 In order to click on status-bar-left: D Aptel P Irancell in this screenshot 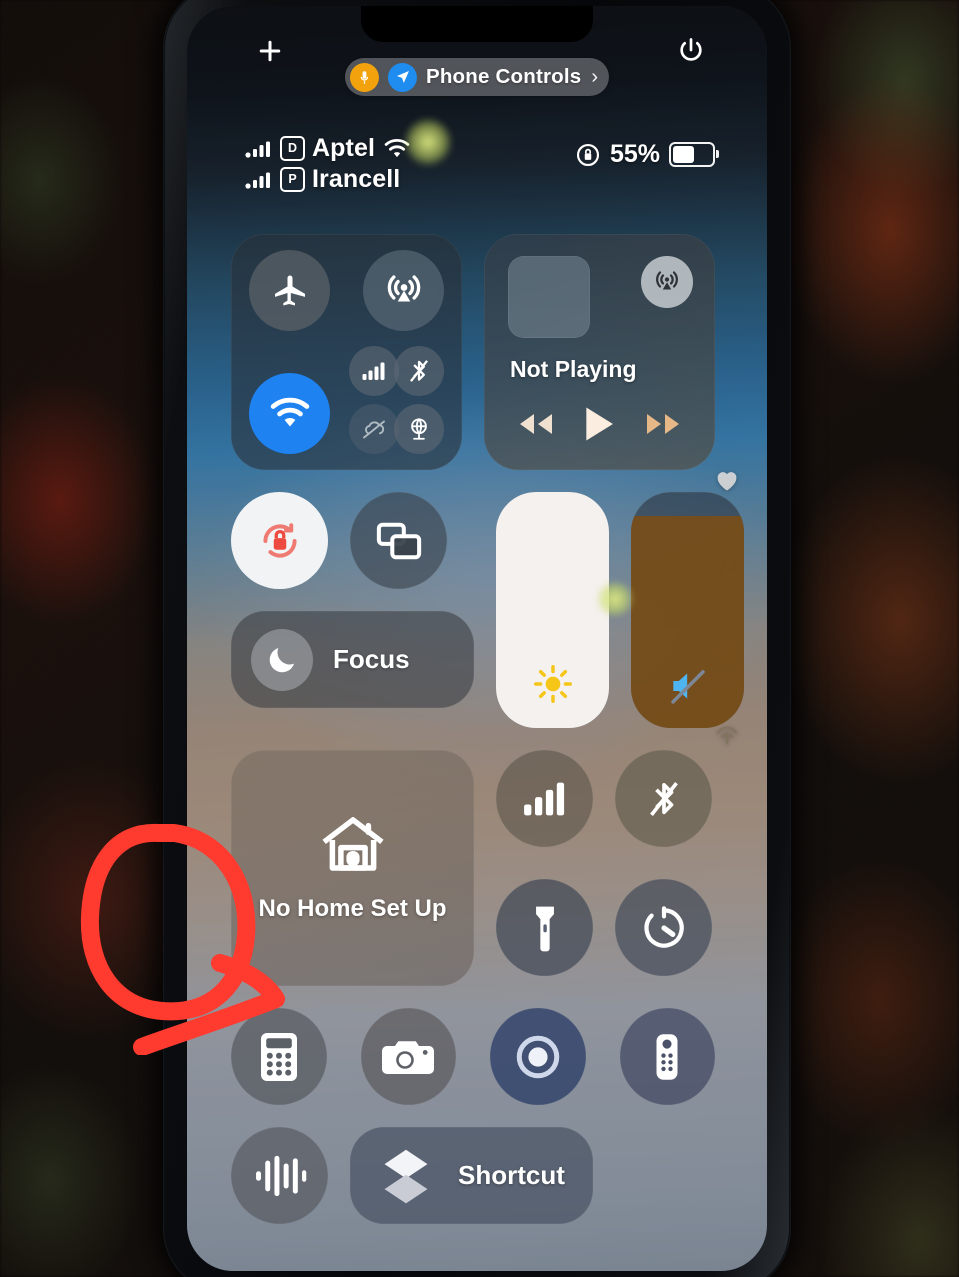, I will do `click(328, 164)`.